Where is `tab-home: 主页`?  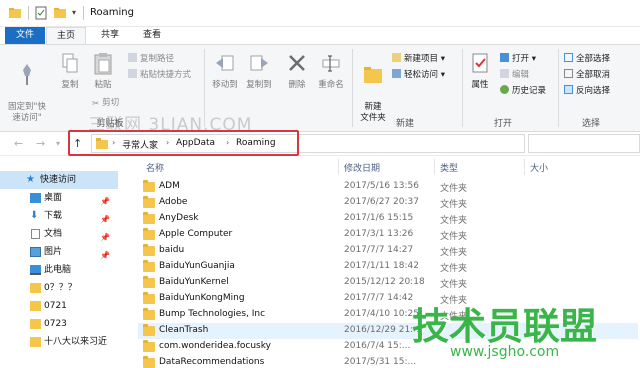
tab-home: 主页 is located at coordinates (66, 35).